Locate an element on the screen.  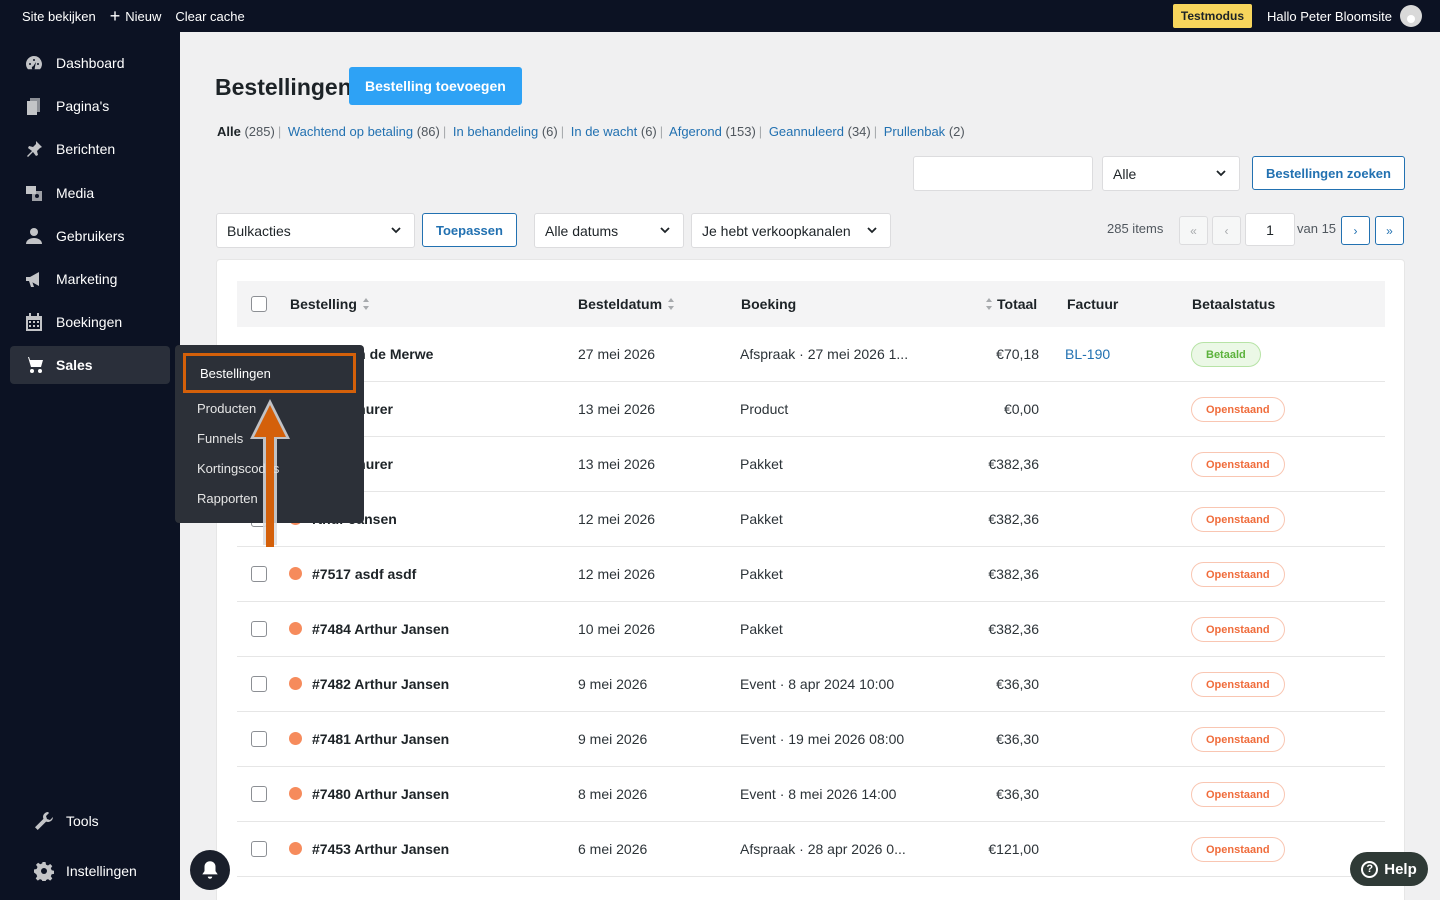
column-order: Bestelling is located at coordinates (330, 304).